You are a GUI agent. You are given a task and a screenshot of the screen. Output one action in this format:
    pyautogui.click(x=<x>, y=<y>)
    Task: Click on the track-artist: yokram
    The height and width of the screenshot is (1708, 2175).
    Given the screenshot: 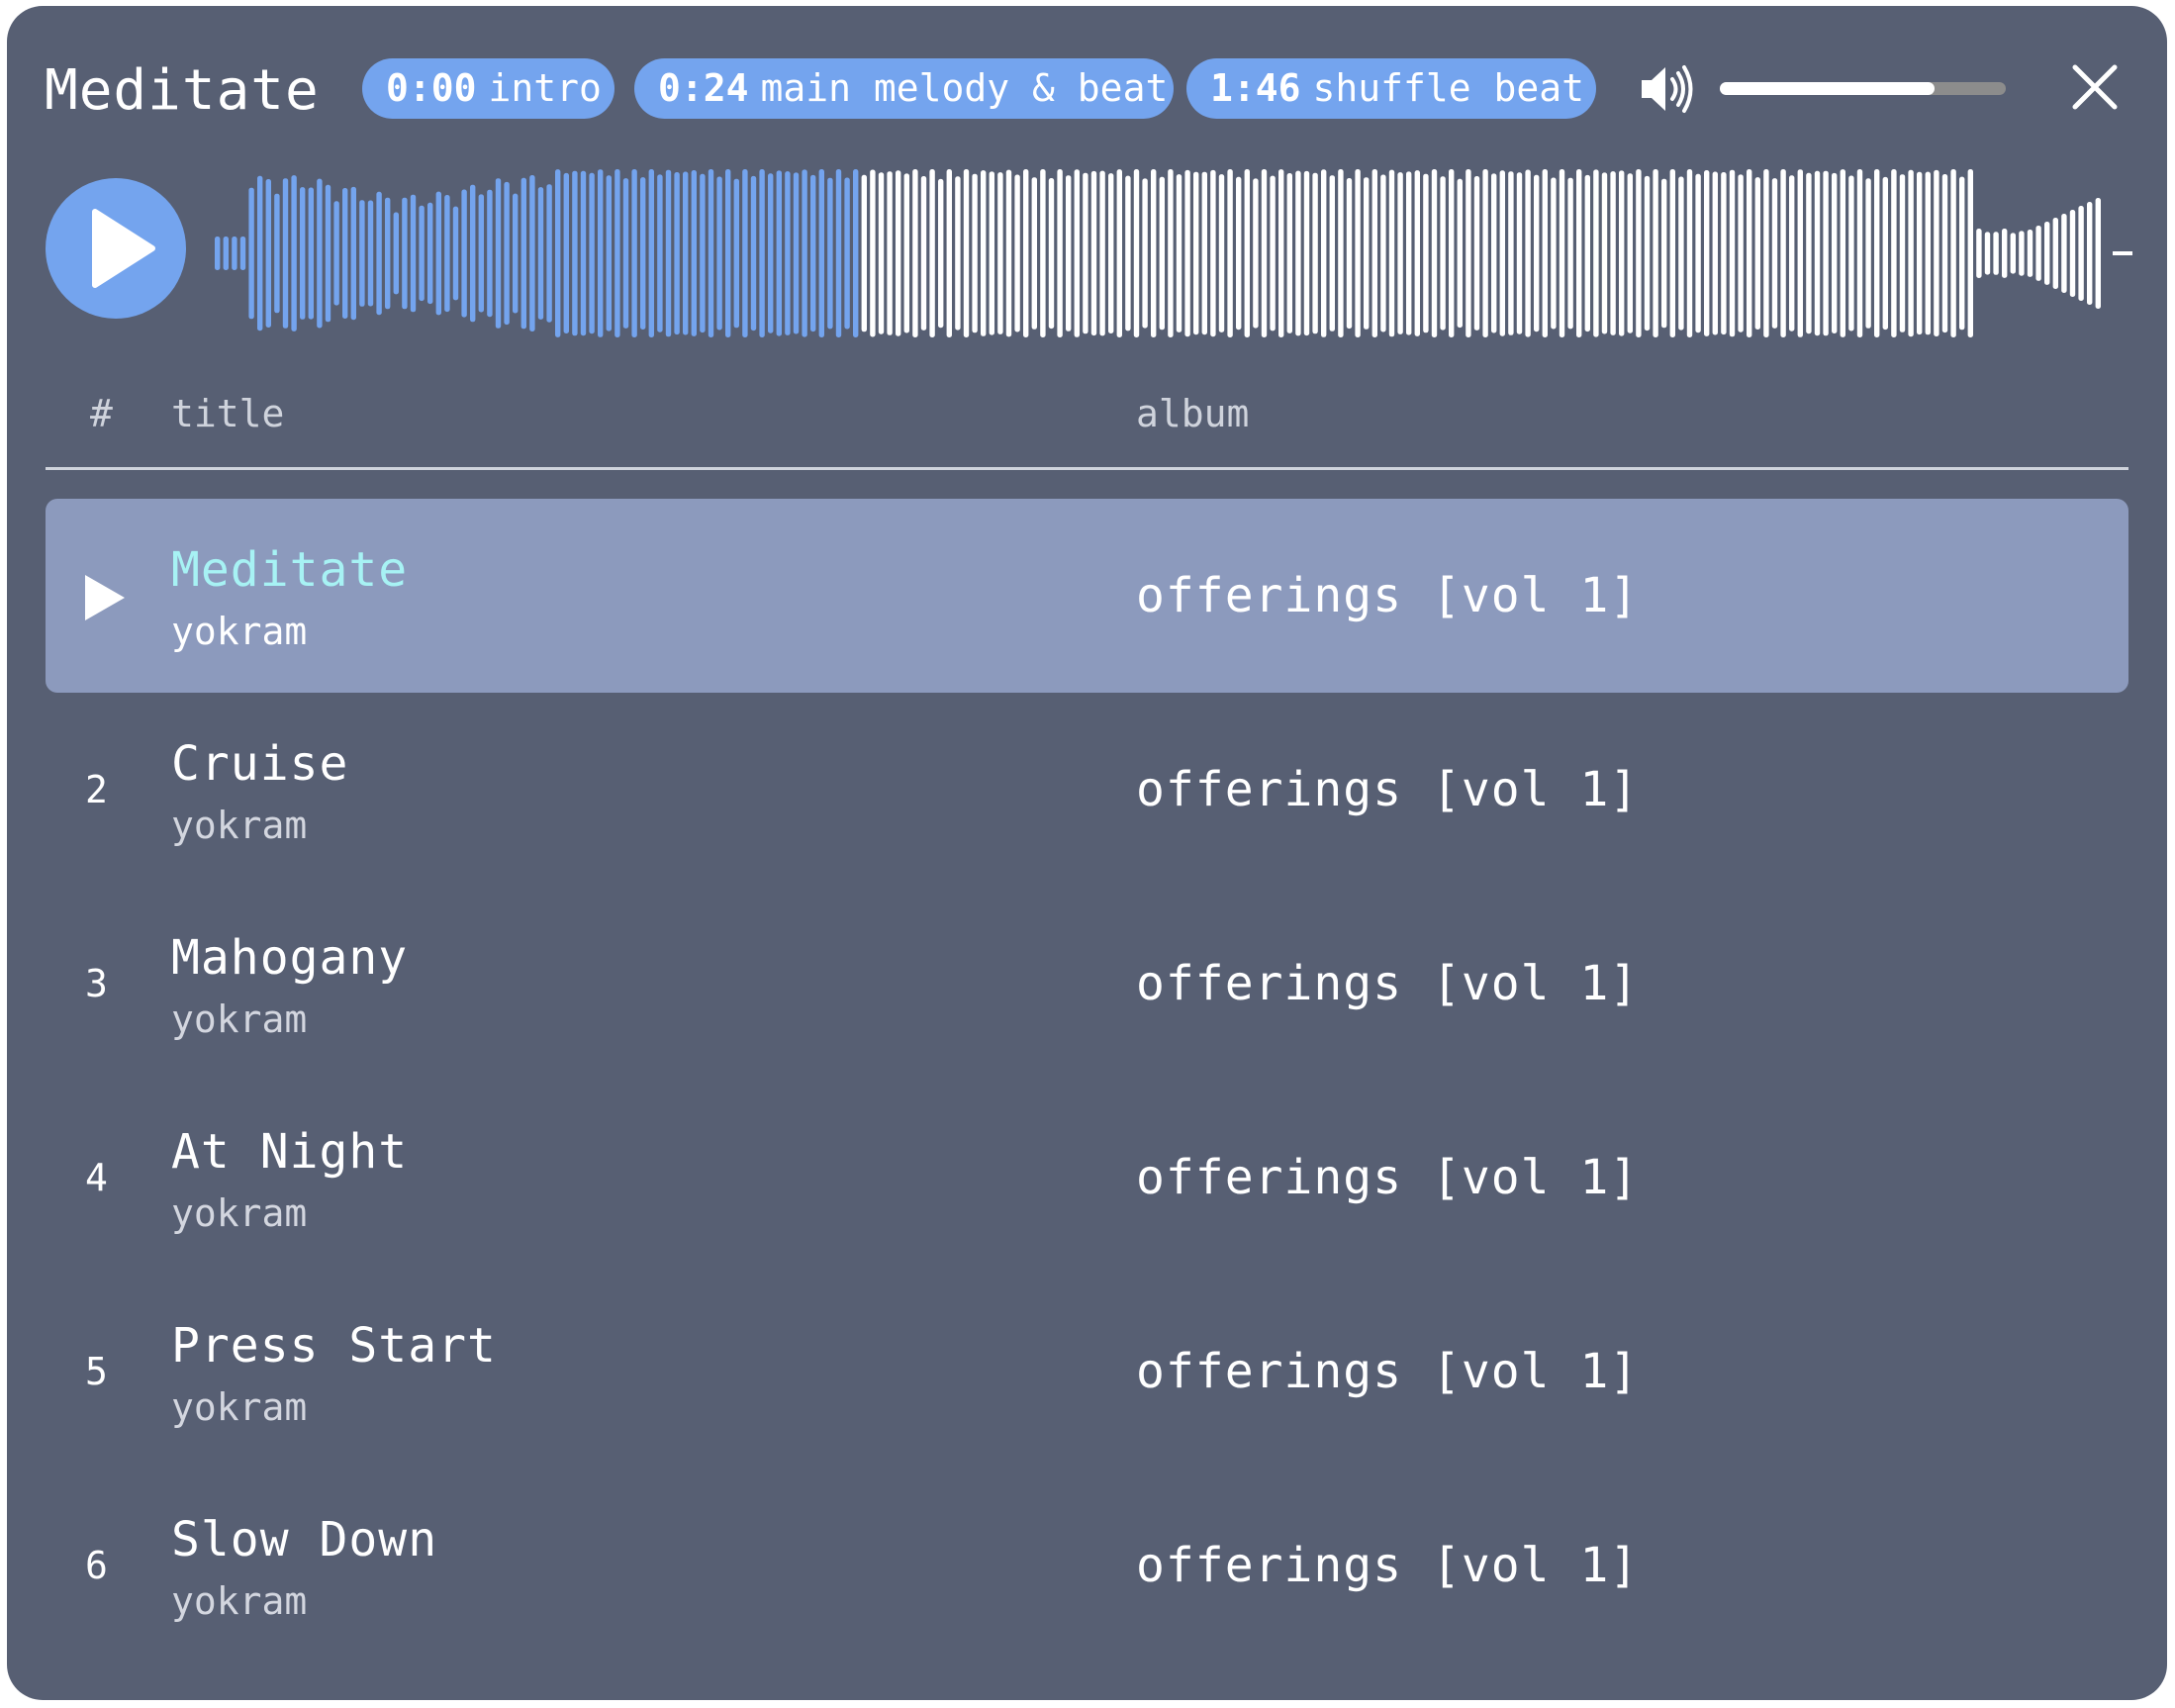 What is the action you would take?
    pyautogui.click(x=240, y=631)
    